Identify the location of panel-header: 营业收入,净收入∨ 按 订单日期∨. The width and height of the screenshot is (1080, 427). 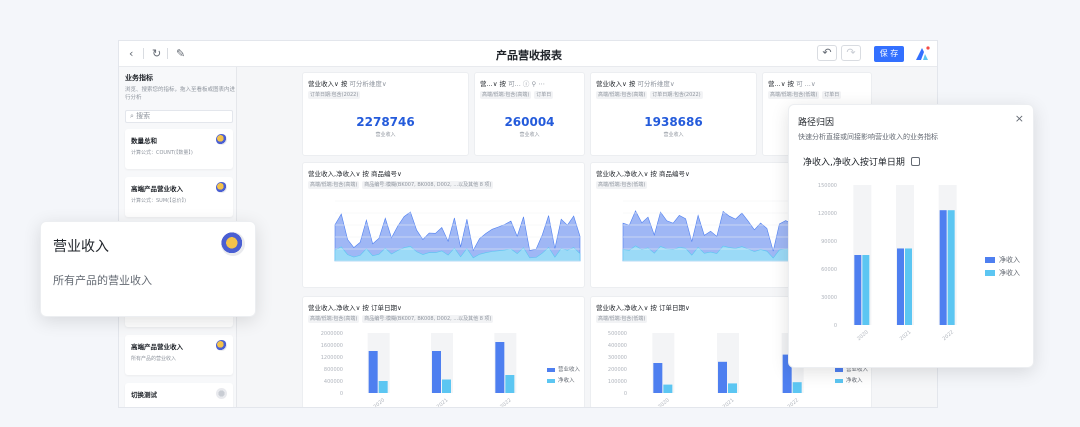
(355, 308).